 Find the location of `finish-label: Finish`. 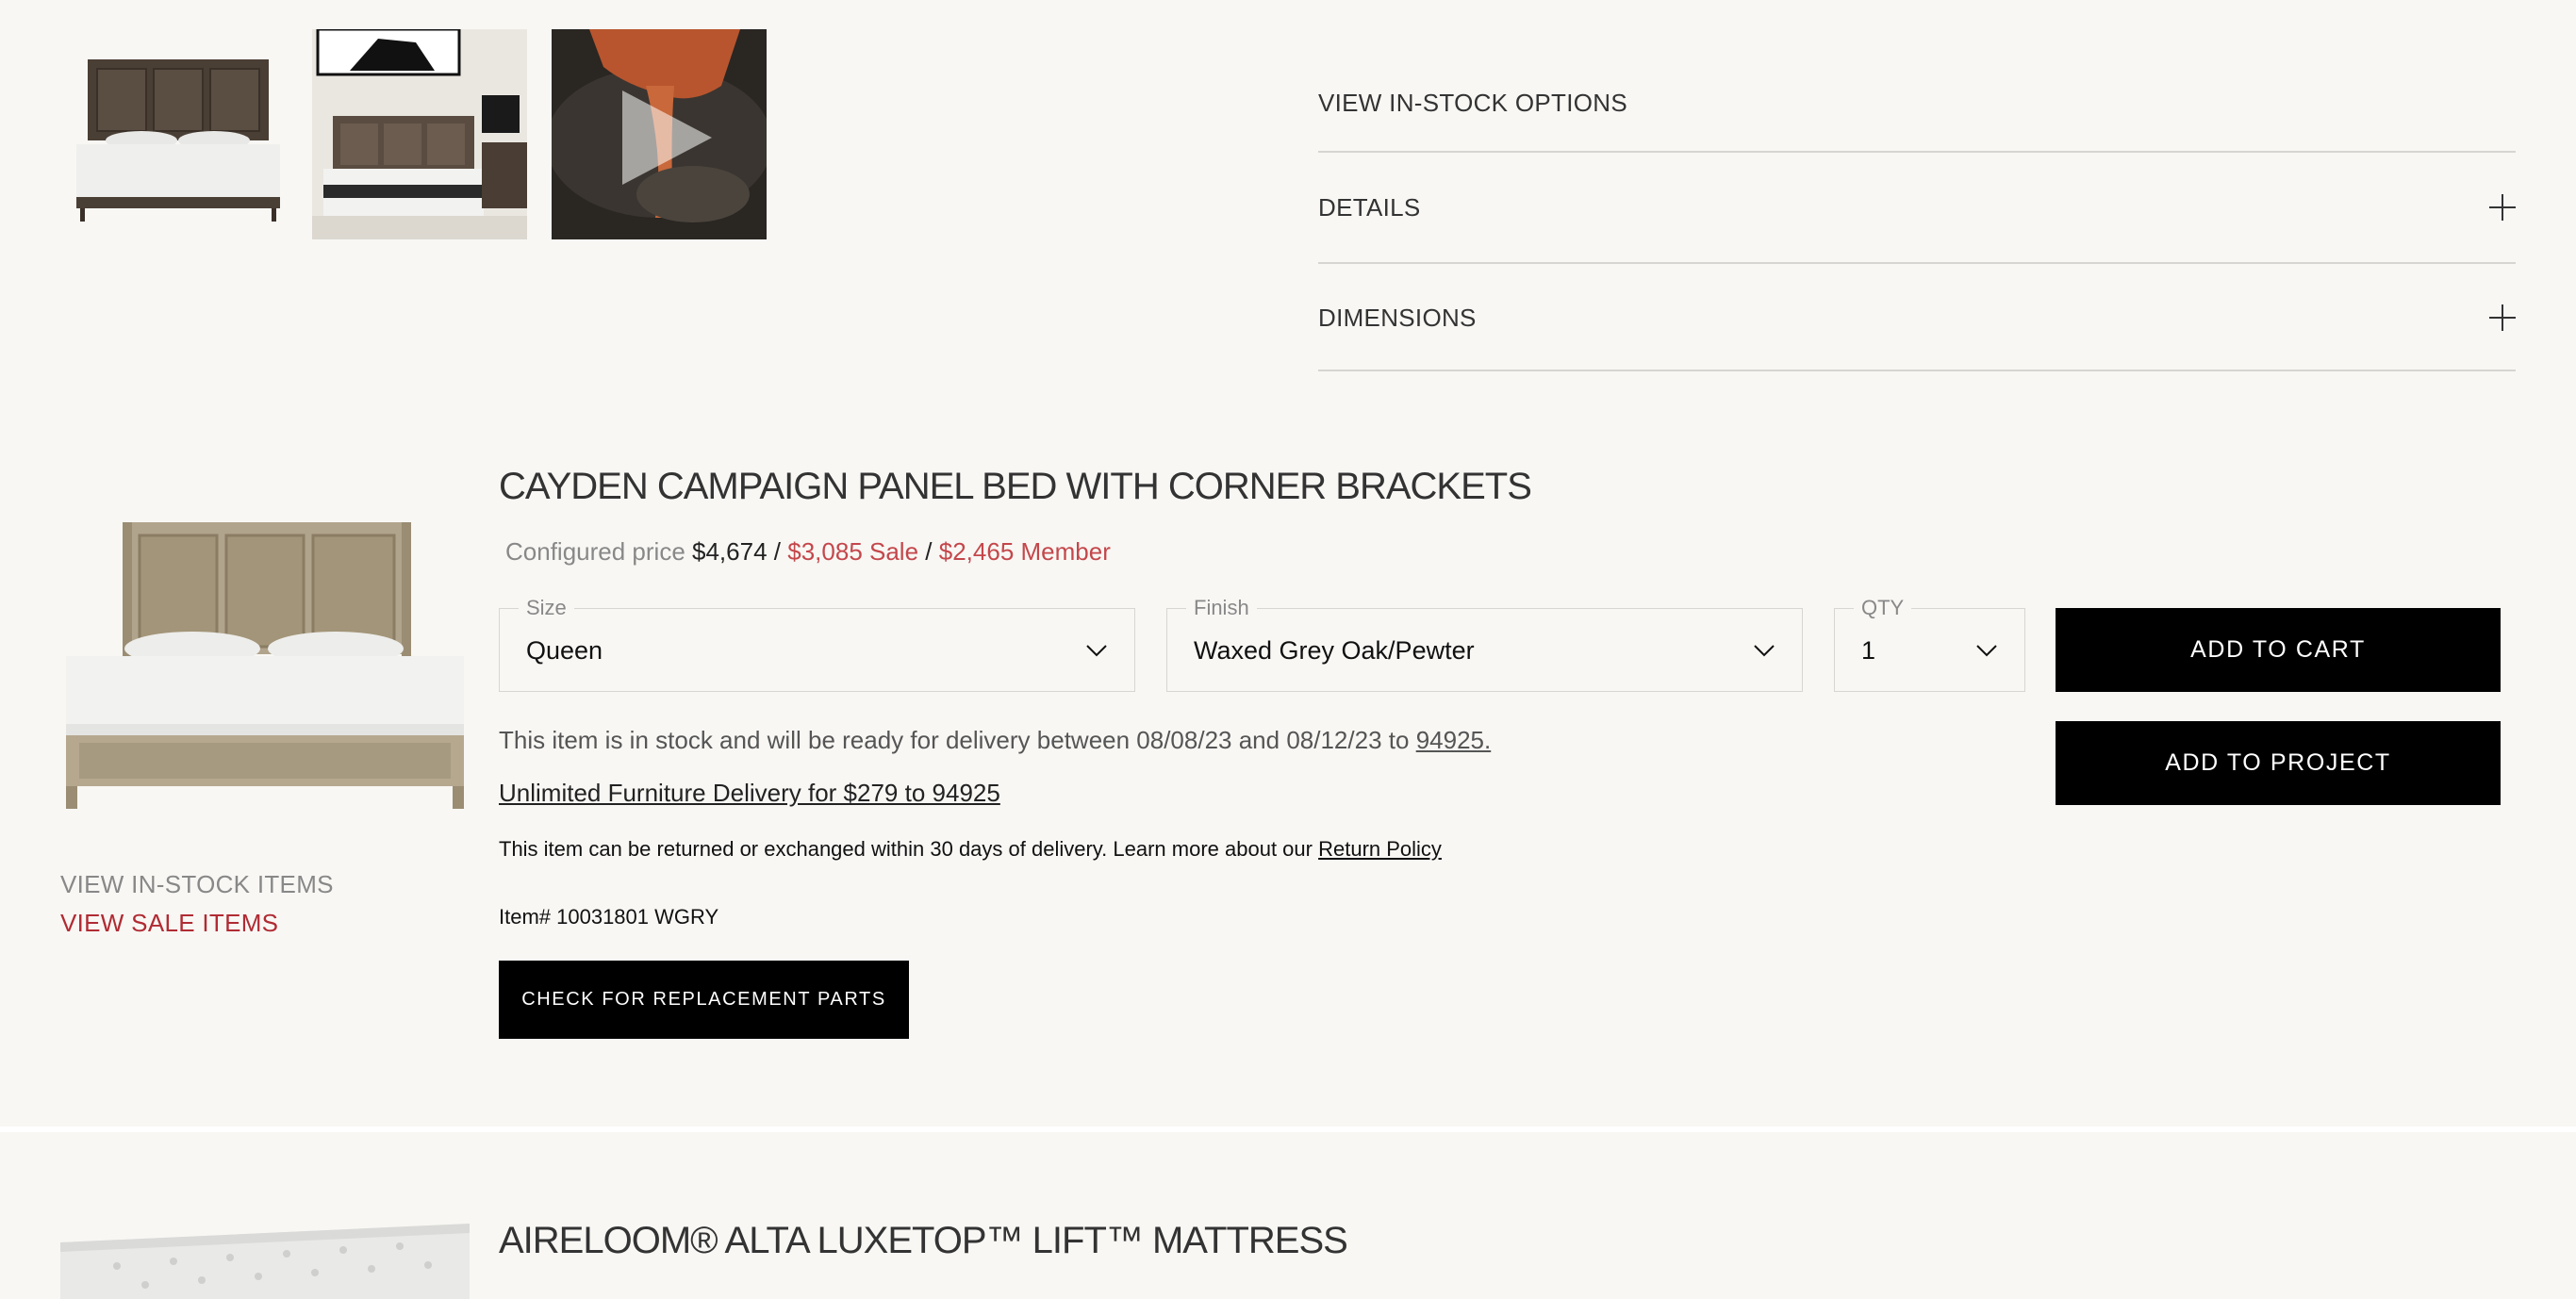

finish-label: Finish is located at coordinates (1221, 608).